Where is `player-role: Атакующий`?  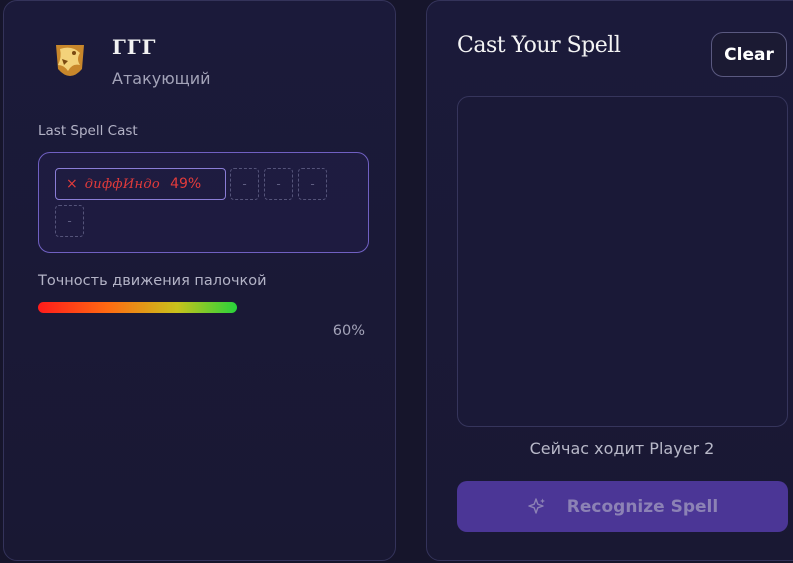 player-role: Атакующий is located at coordinates (161, 78).